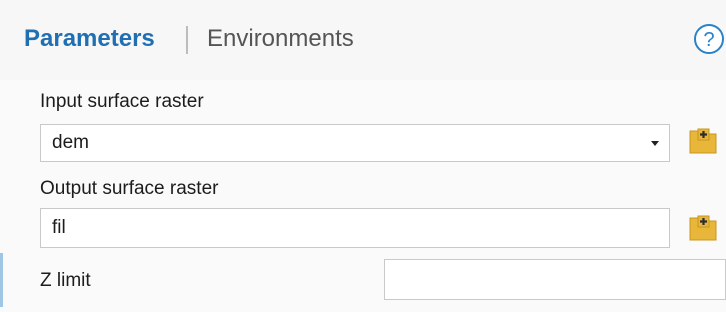 The image size is (726, 312). Describe the element at coordinates (555, 279) in the screenshot. I see `z-limit-input` at that location.